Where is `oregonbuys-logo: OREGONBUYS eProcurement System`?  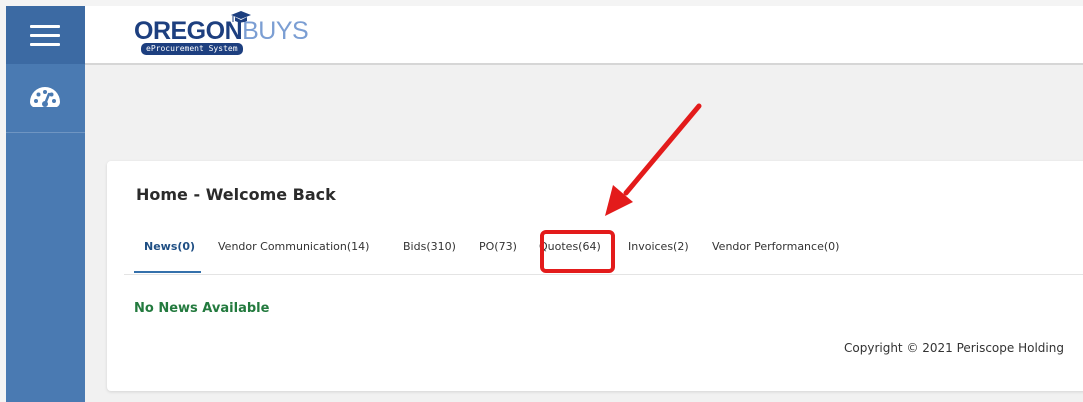 oregonbuys-logo: OREGONBUYS eProcurement System is located at coordinates (221, 33).